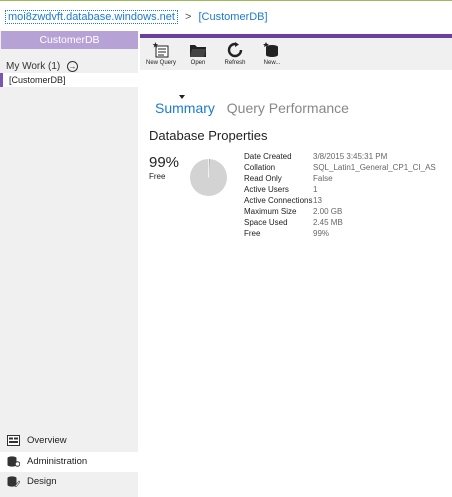 The width and height of the screenshot is (452, 497). I want to click on property-value: False, so click(323, 178).